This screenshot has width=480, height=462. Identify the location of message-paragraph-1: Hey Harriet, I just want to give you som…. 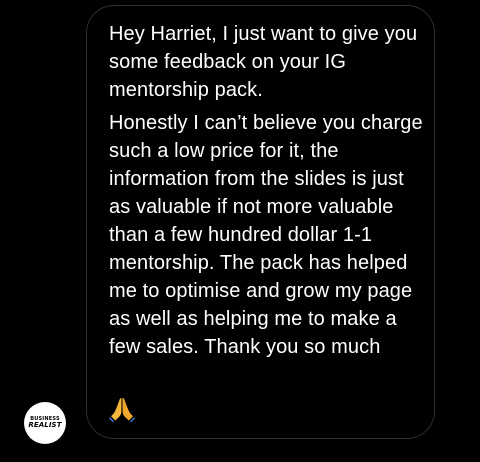
(263, 62).